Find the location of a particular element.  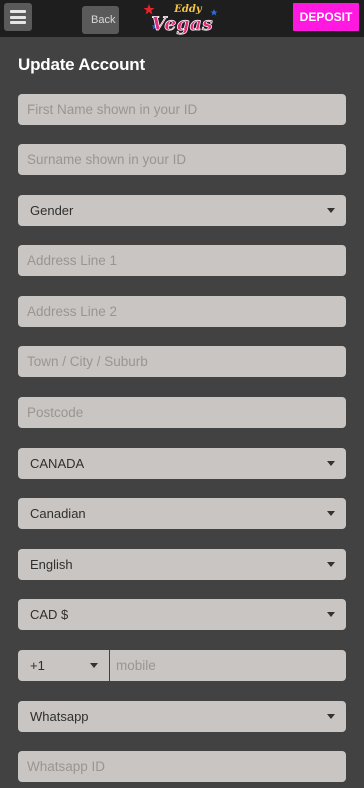

mobile-input: mobile is located at coordinates (228, 665).